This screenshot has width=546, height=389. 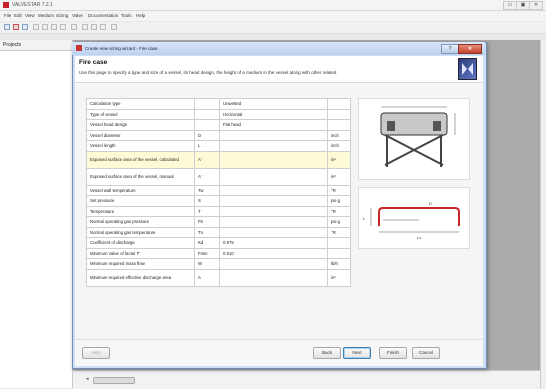 What do you see at coordinates (207, 201) in the screenshot?
I see `property-symbol: S` at bounding box center [207, 201].